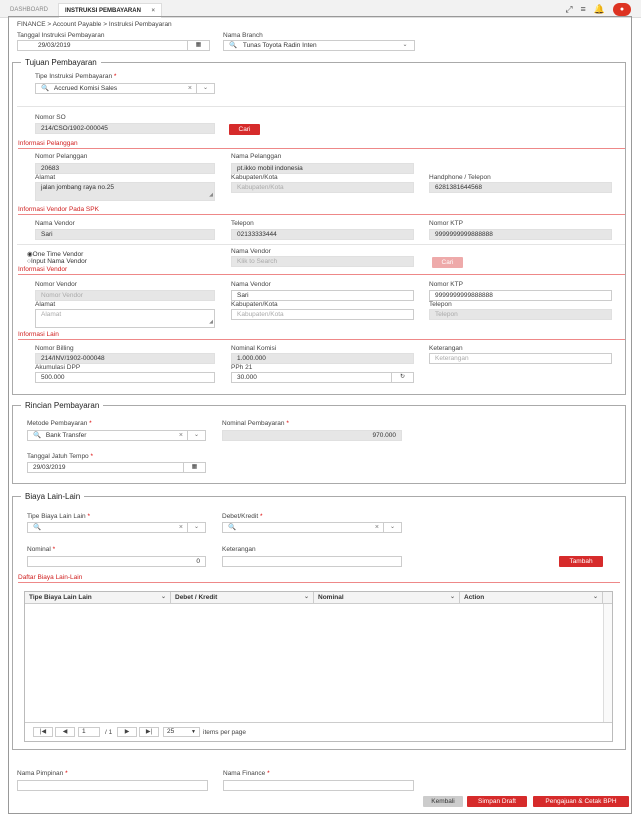 This screenshot has height=818, width=641. Describe the element at coordinates (322, 295) in the screenshot. I see `nama-vendor-field: Sari` at that location.